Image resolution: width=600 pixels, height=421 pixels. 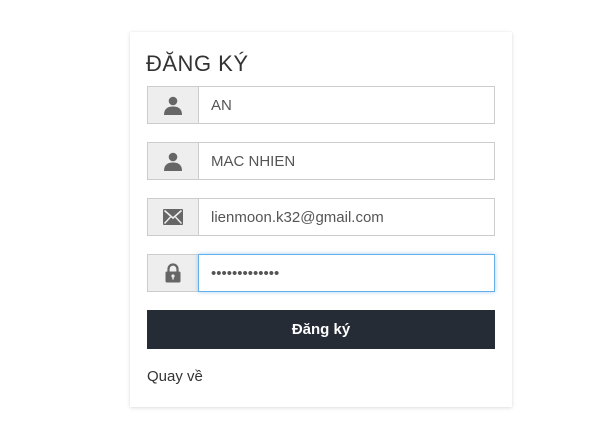 I want to click on last-name-field, so click(x=321, y=161).